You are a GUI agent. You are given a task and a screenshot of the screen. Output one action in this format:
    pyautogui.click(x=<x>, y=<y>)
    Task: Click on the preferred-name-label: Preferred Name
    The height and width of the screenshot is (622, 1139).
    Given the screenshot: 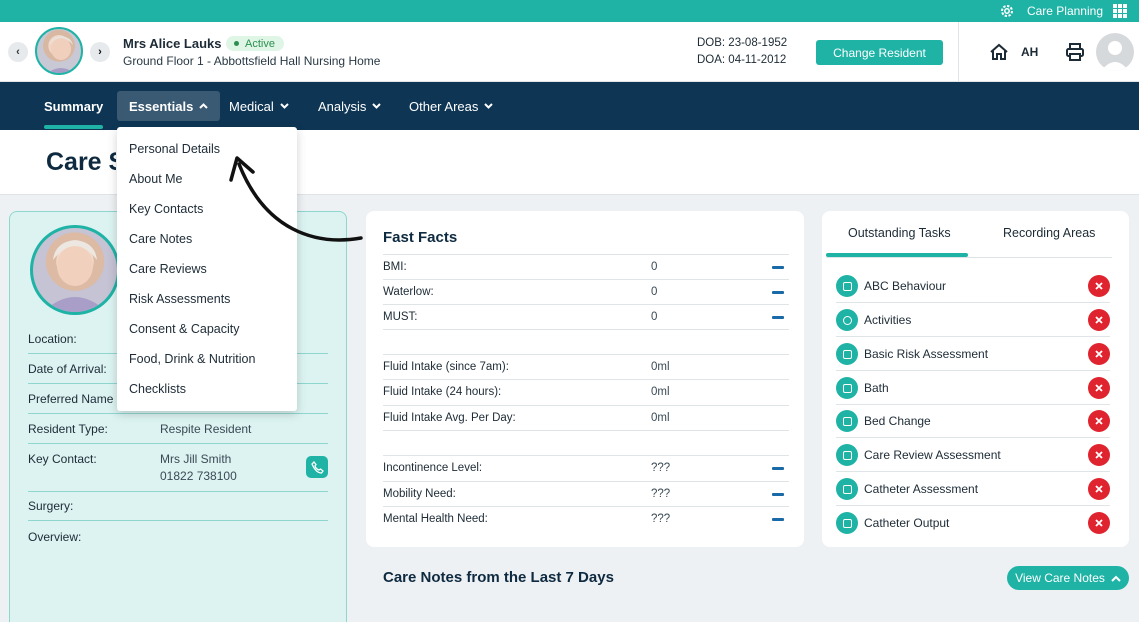 What is the action you would take?
    pyautogui.click(x=71, y=399)
    